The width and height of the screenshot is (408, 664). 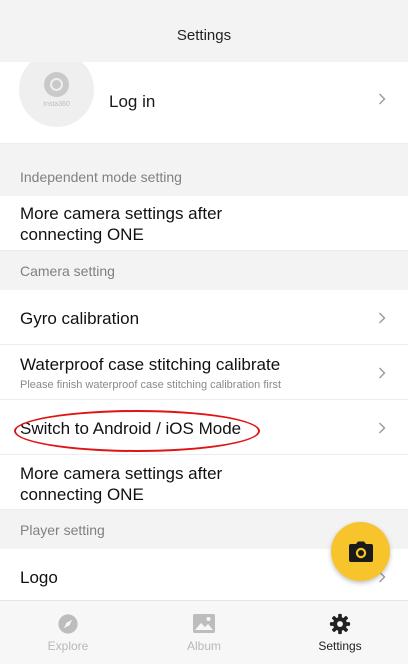 I want to click on compass-icon, so click(x=68, y=624).